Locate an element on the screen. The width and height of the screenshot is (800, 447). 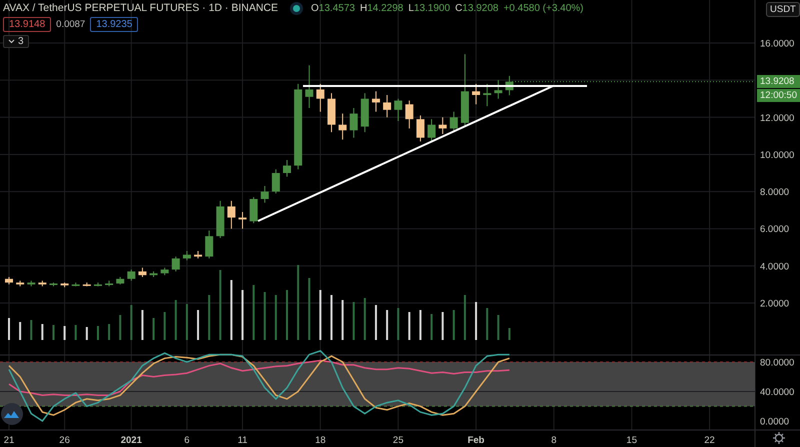
time-axis-label: 15 is located at coordinates (631, 440).